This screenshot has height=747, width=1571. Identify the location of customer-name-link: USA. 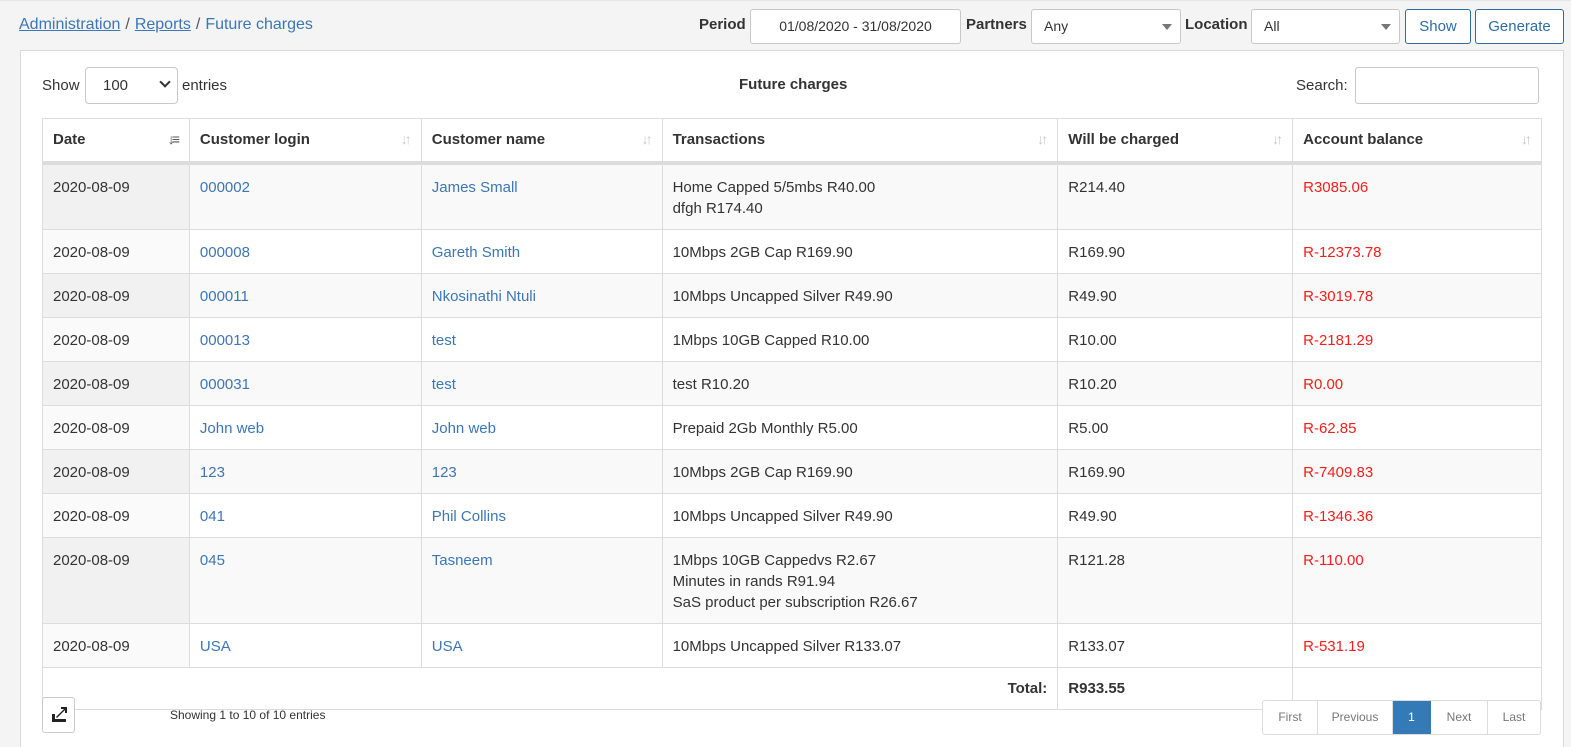
(447, 646).